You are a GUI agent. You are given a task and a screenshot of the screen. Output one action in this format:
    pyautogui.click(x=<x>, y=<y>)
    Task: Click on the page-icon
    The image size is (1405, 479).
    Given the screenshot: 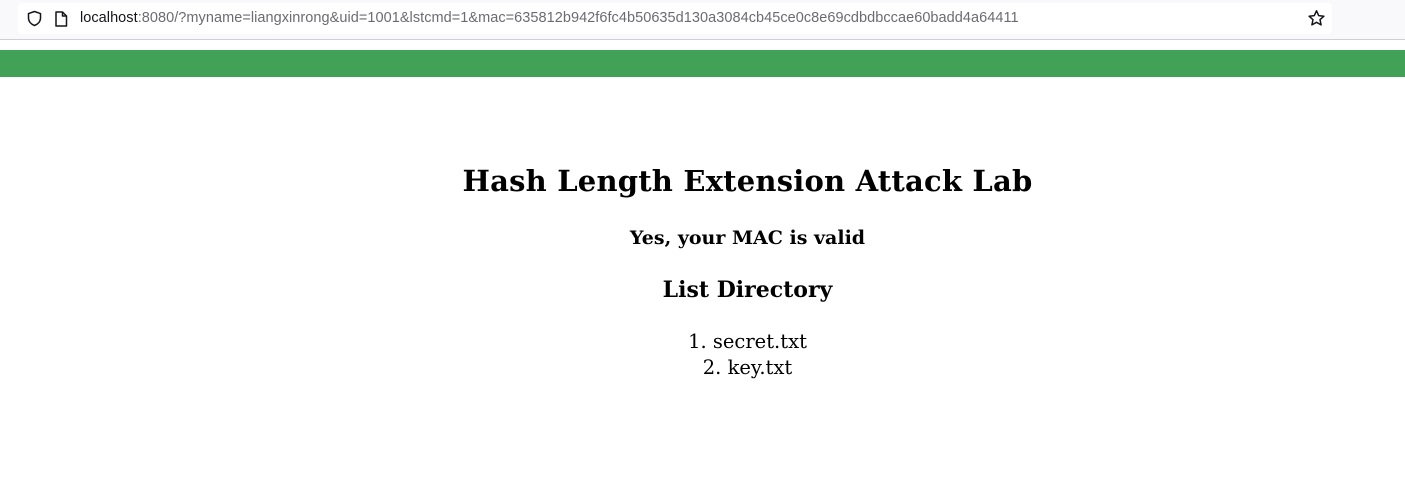 What is the action you would take?
    pyautogui.click(x=61, y=19)
    